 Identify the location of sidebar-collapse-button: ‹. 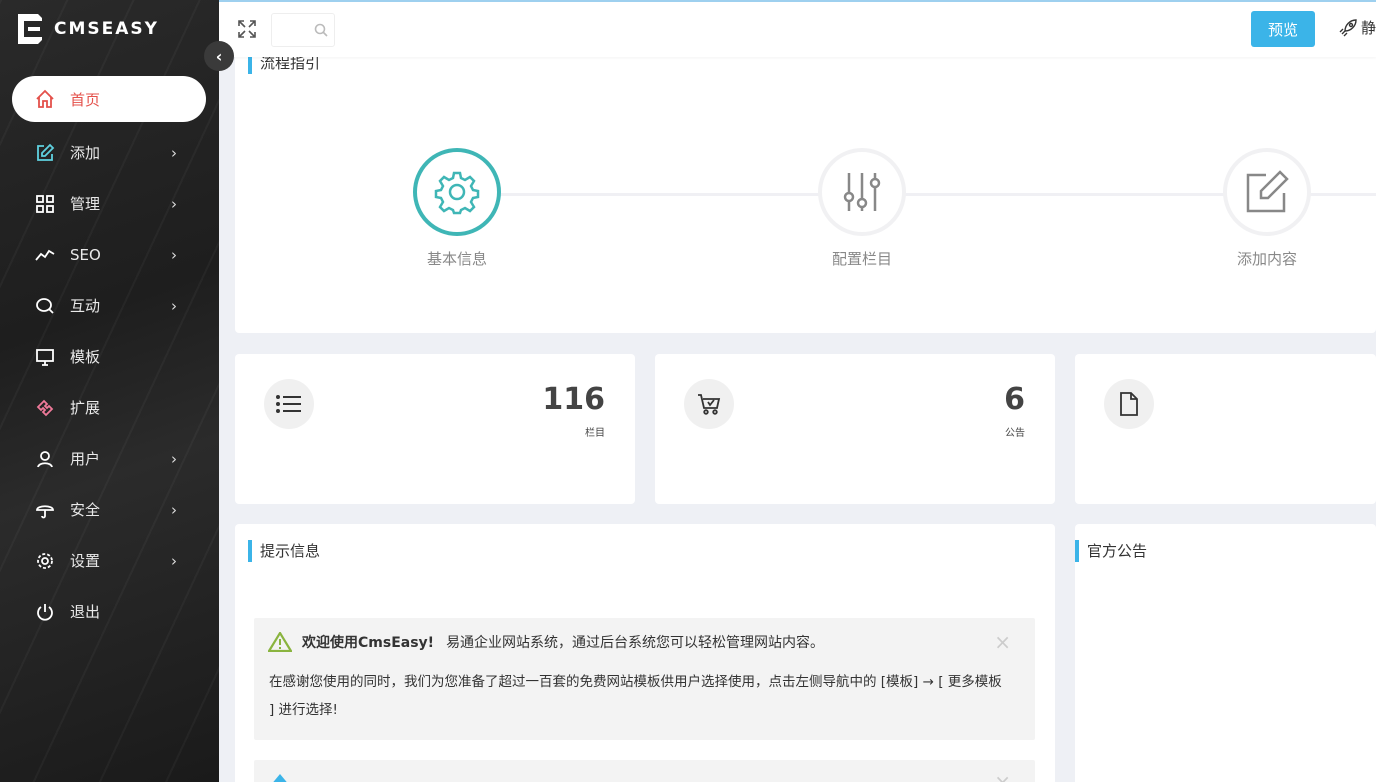
(219, 56).